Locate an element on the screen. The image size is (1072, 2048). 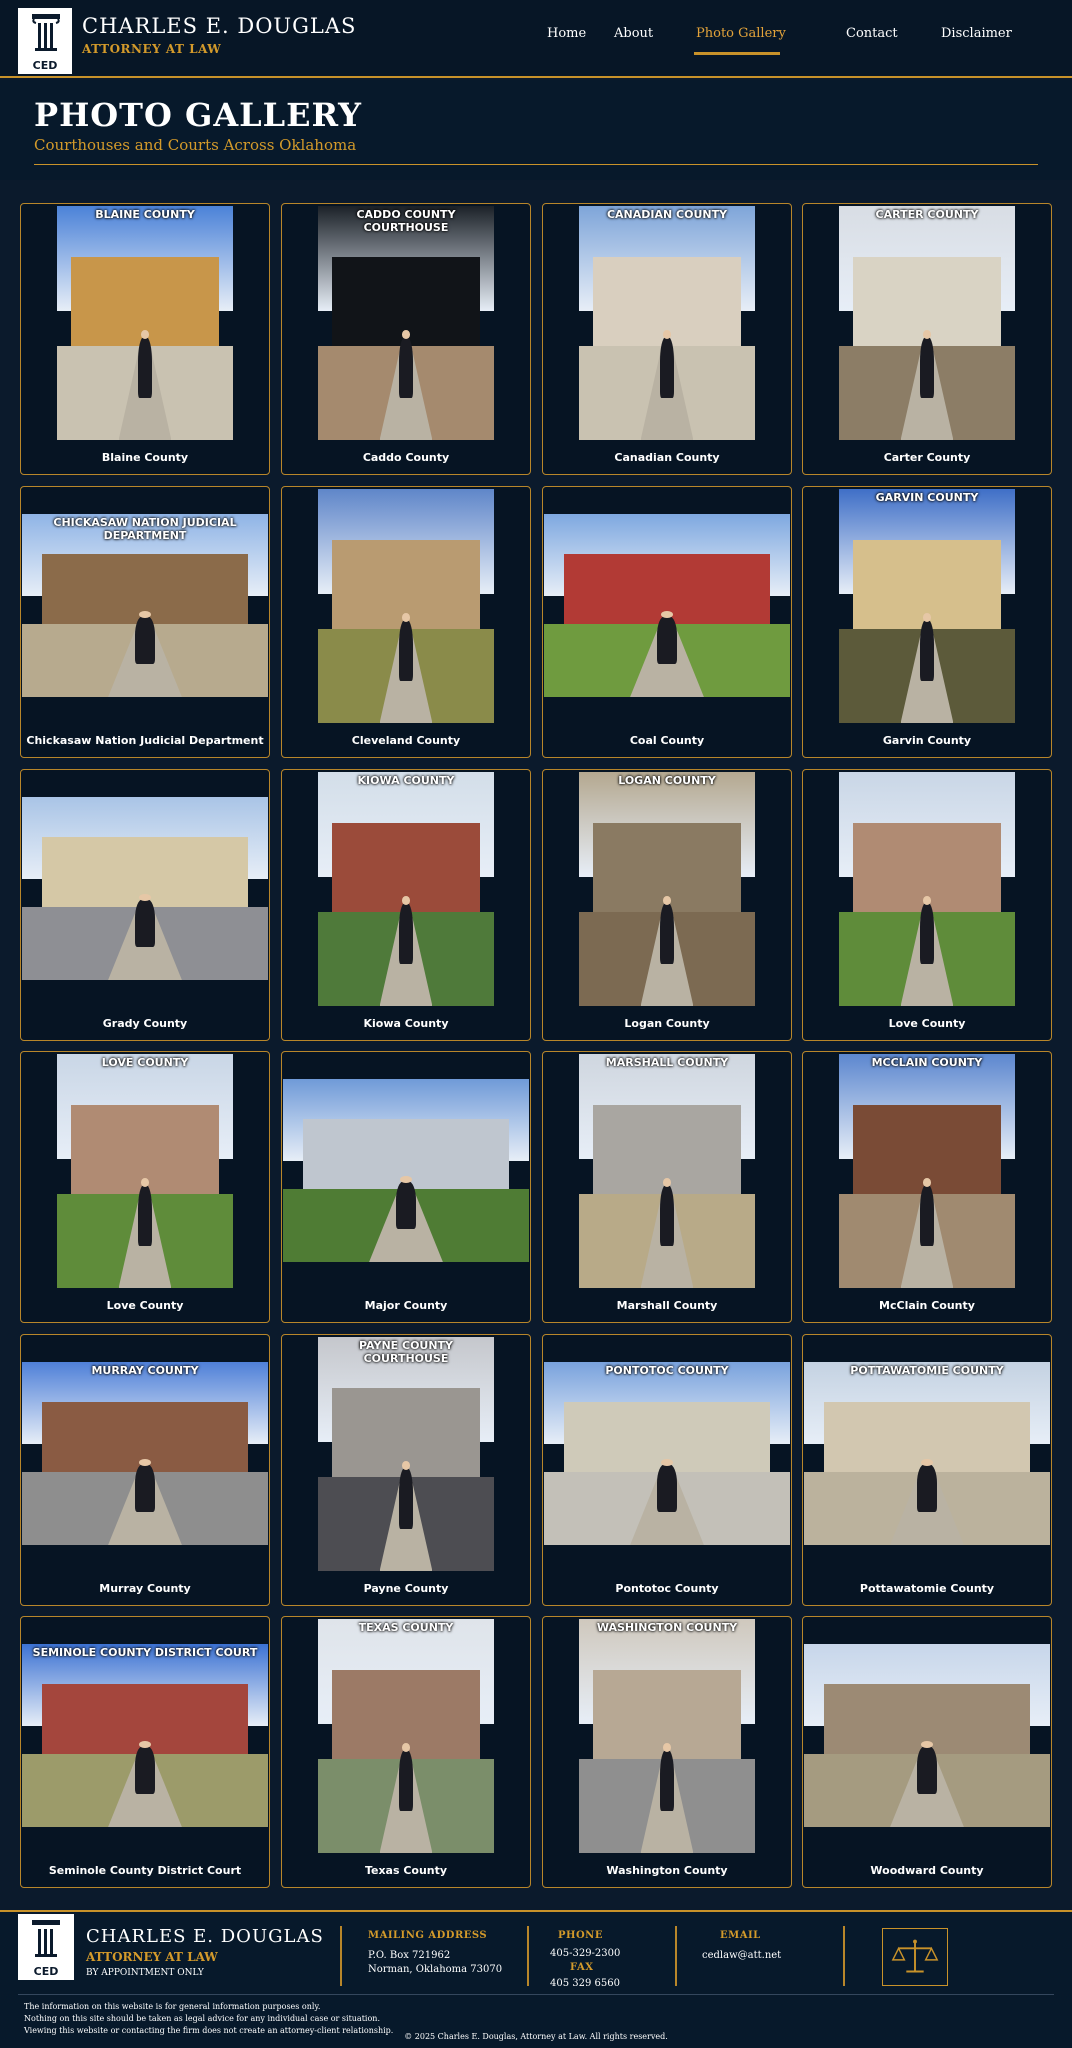
courthouse-photo: WASHINGTON COUNTY is located at coordinates (667, 1736).